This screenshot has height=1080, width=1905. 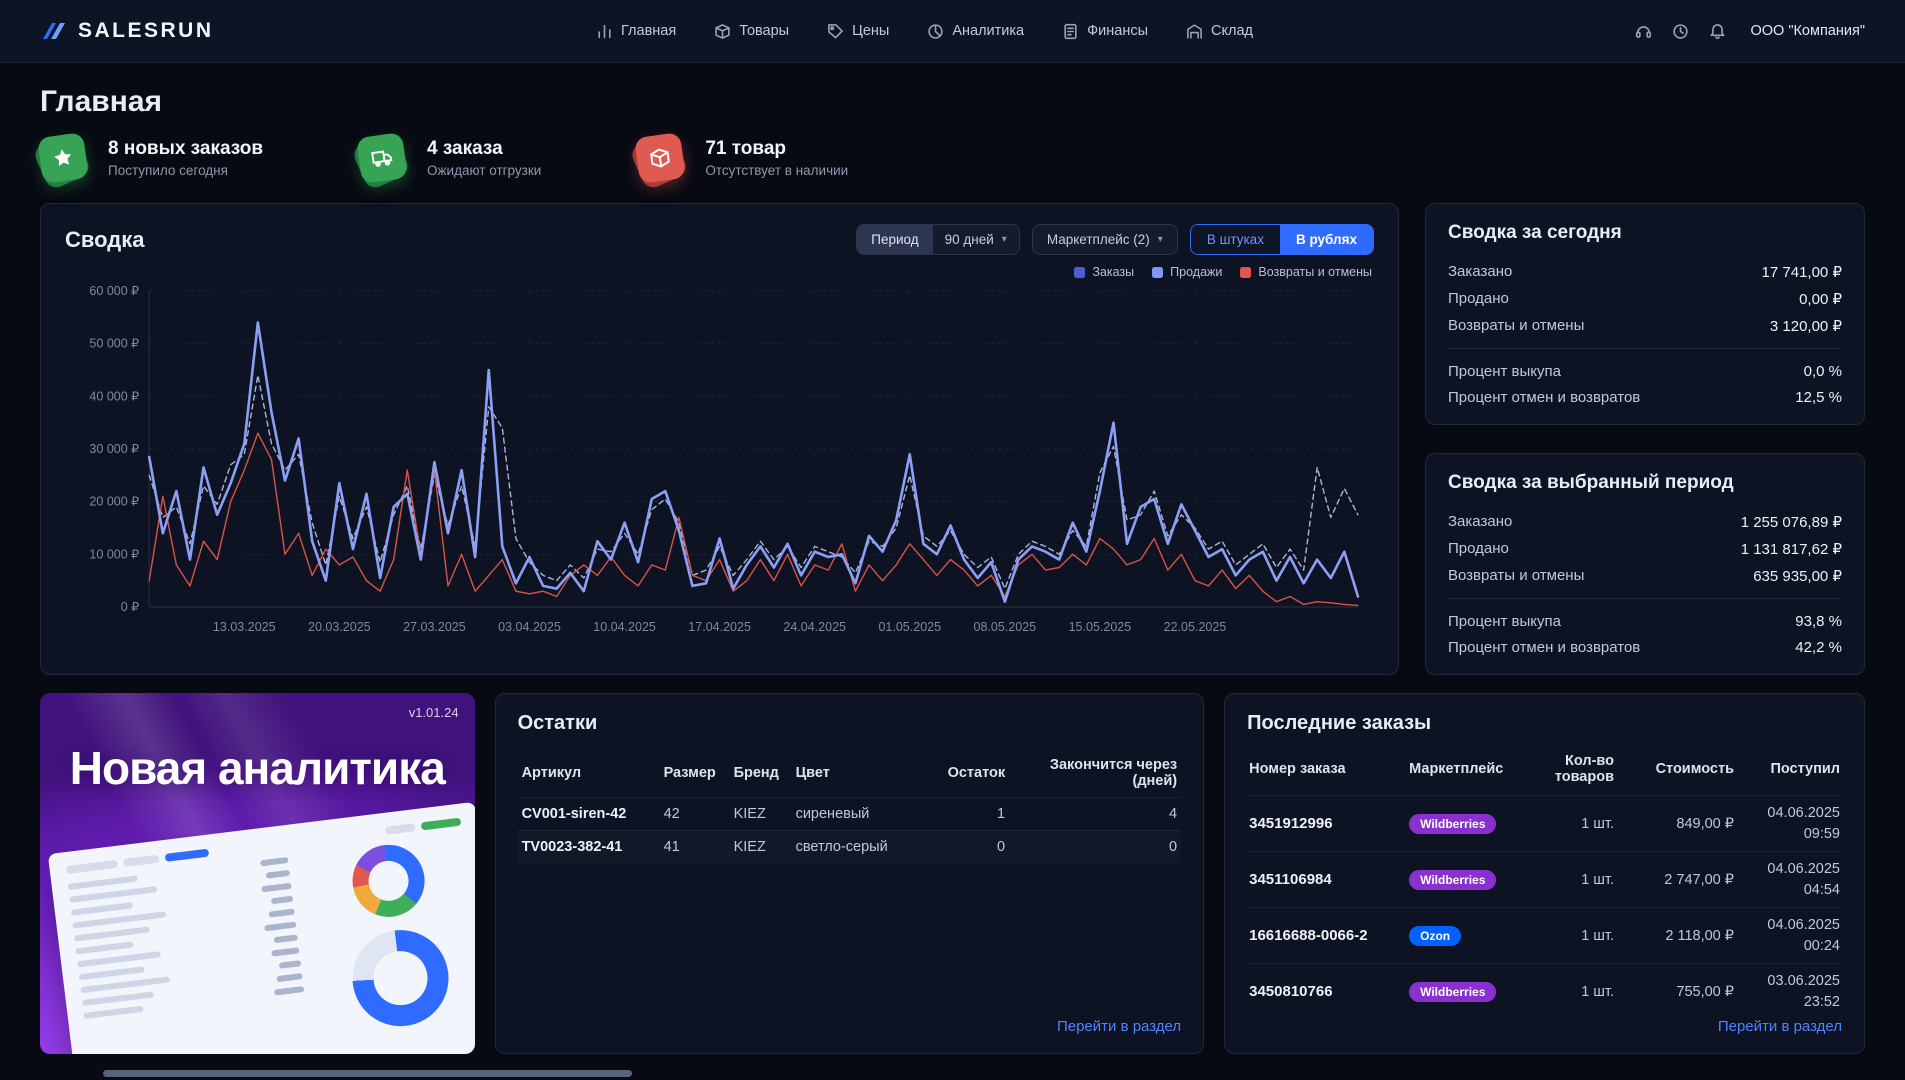 What do you see at coordinates (1480, 271) in the screenshot?
I see `summary-label: Заказано` at bounding box center [1480, 271].